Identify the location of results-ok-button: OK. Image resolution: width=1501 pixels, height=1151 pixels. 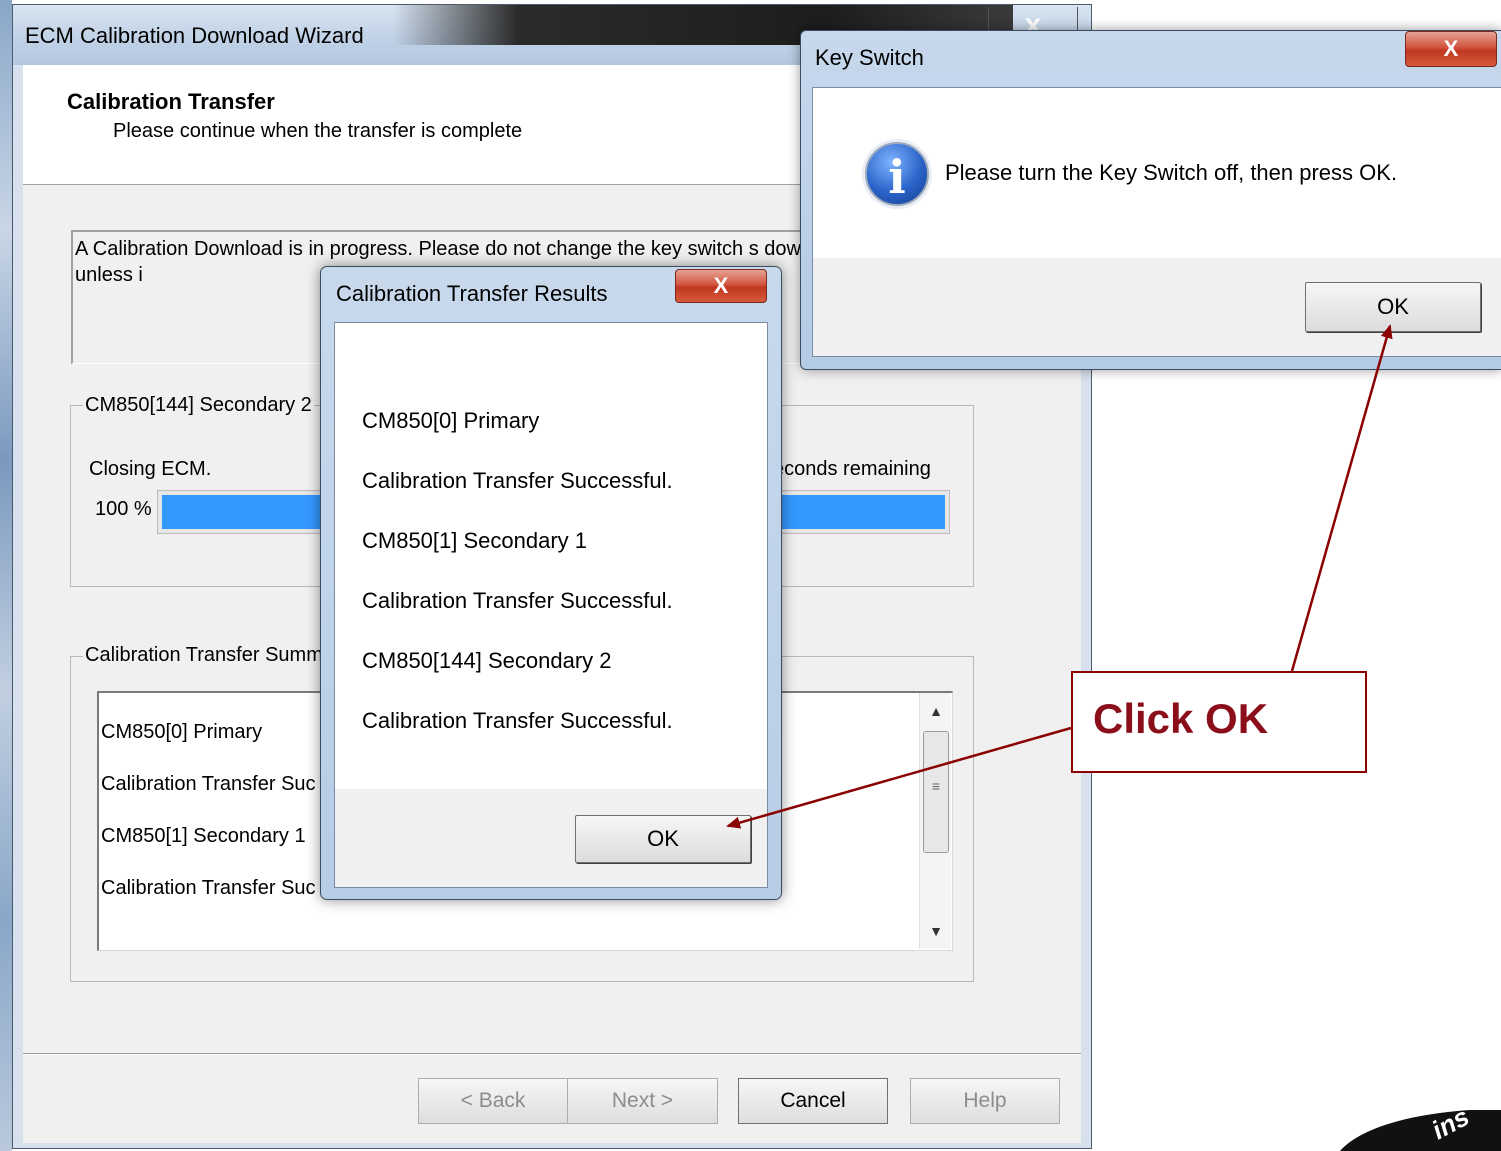
(663, 839).